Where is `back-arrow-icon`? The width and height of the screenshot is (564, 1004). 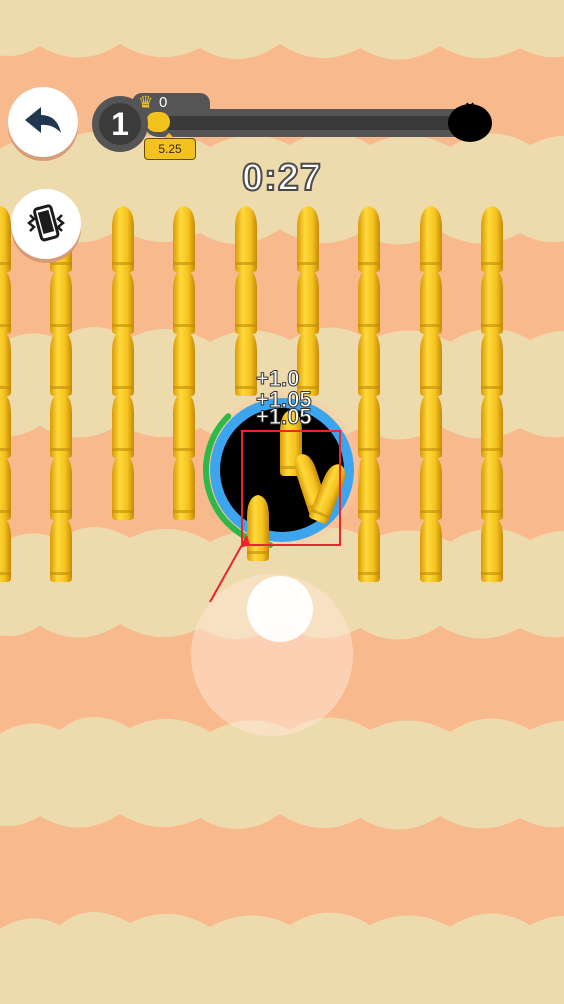
back-arrow-icon is located at coordinates (43, 120).